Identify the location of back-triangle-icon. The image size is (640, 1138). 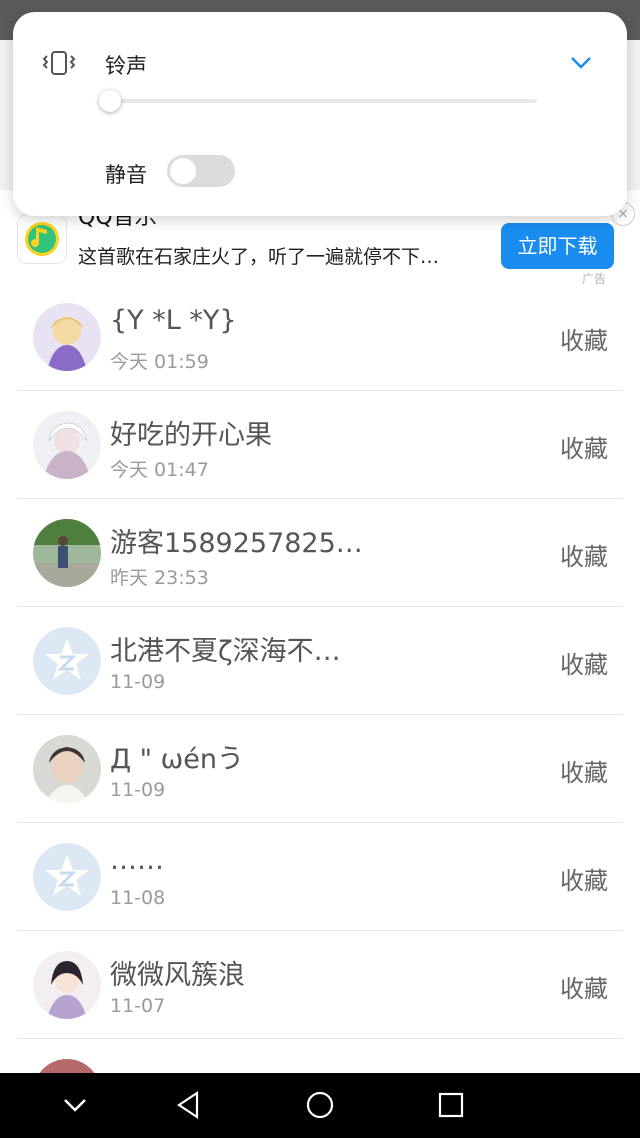
(189, 1105).